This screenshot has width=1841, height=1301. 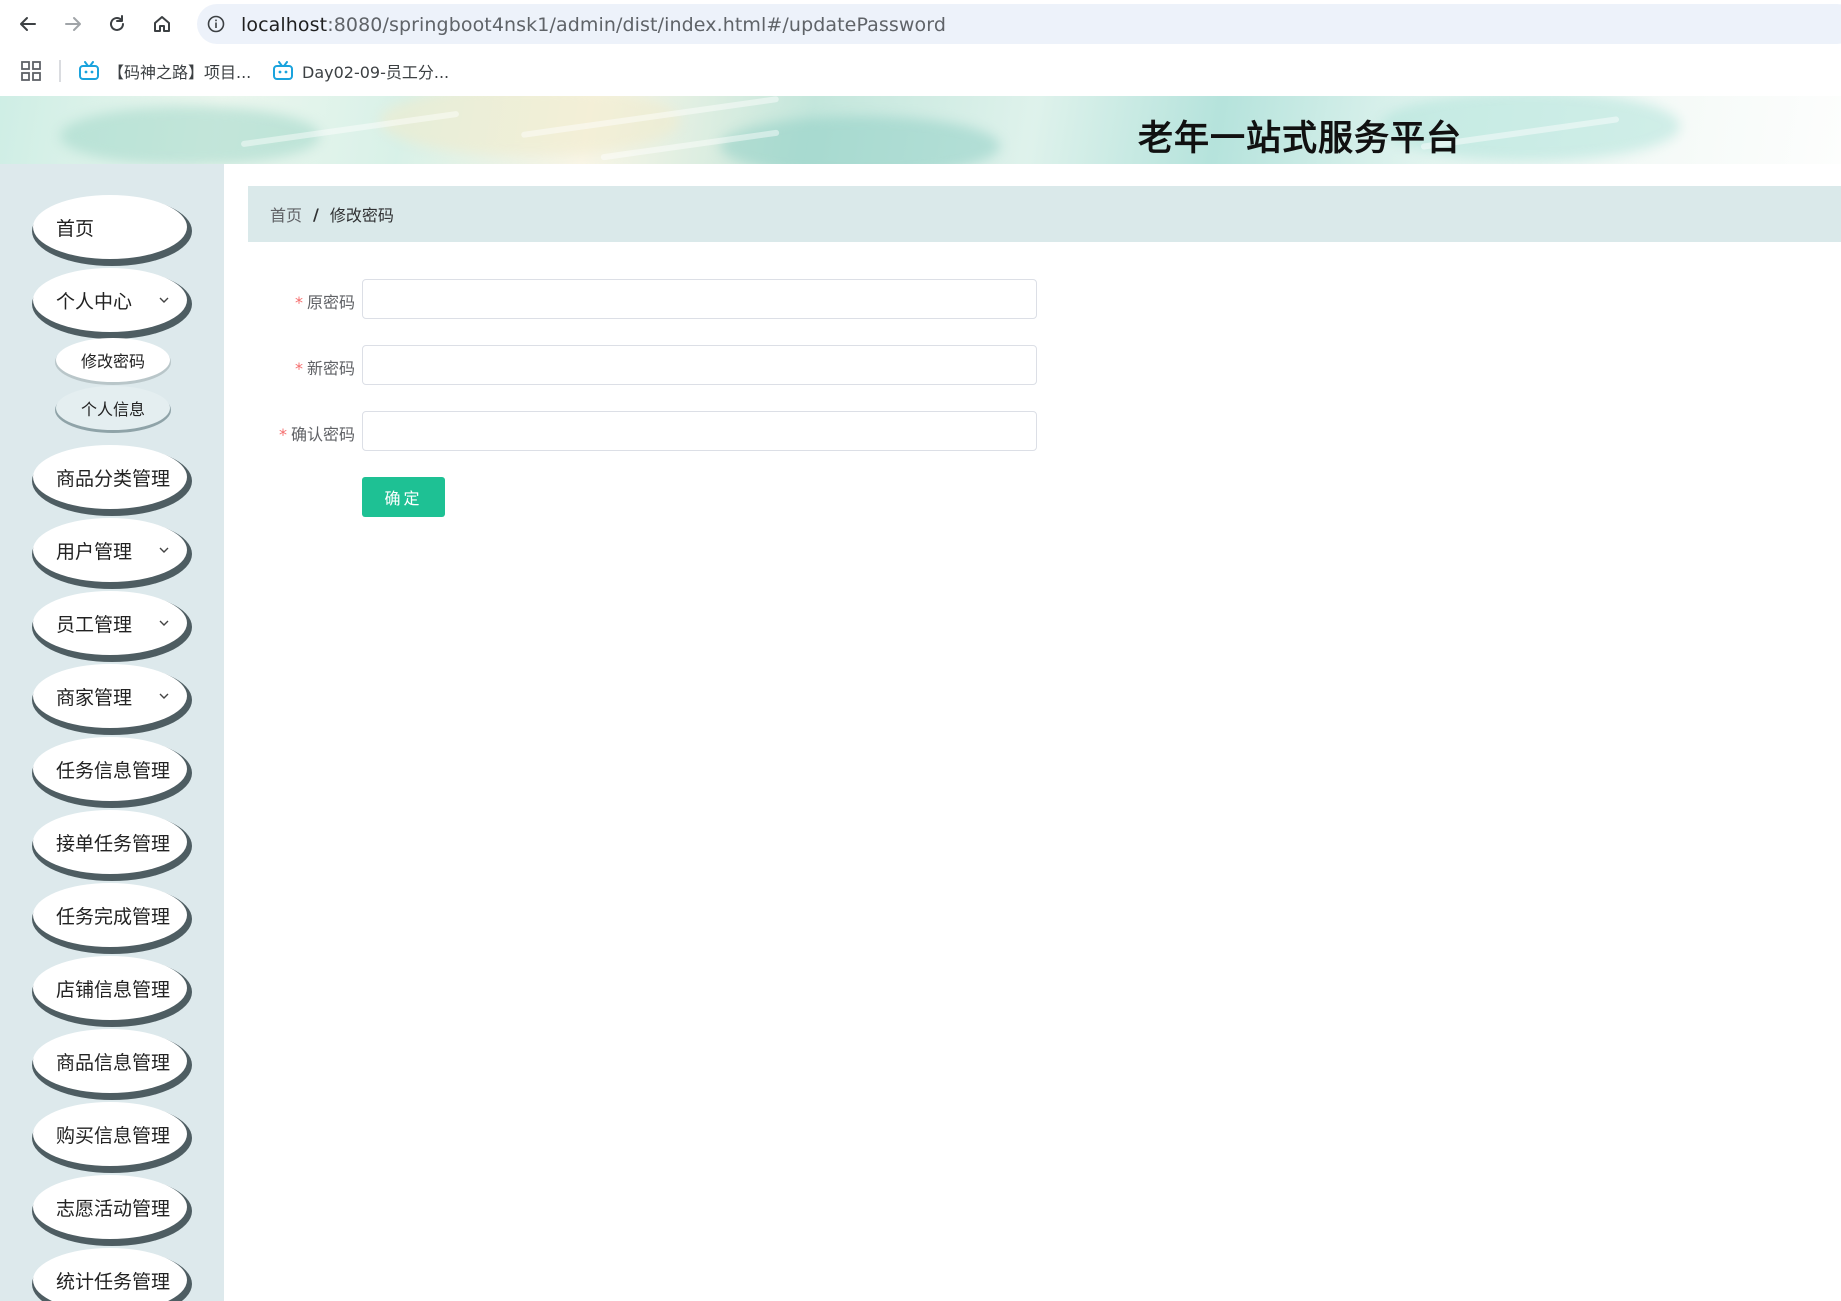 What do you see at coordinates (113, 1135) in the screenshot?
I see `sidebar-item-label: 购买信息管理` at bounding box center [113, 1135].